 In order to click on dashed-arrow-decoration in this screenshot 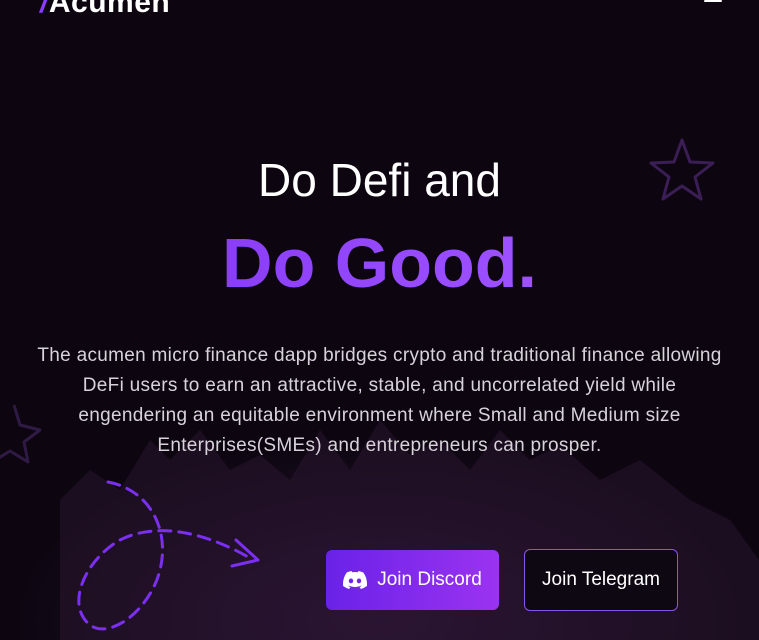, I will do `click(164, 555)`.